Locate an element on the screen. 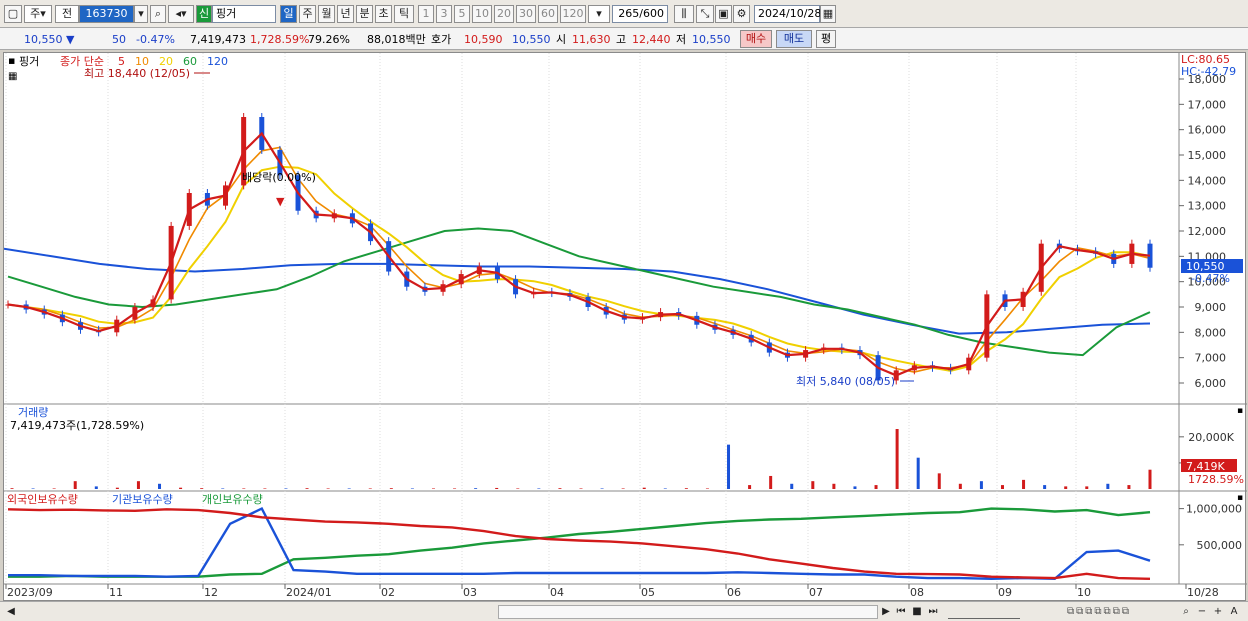 The height and width of the screenshot is (621, 1248). interval-5-label: 5 is located at coordinates (462, 13).